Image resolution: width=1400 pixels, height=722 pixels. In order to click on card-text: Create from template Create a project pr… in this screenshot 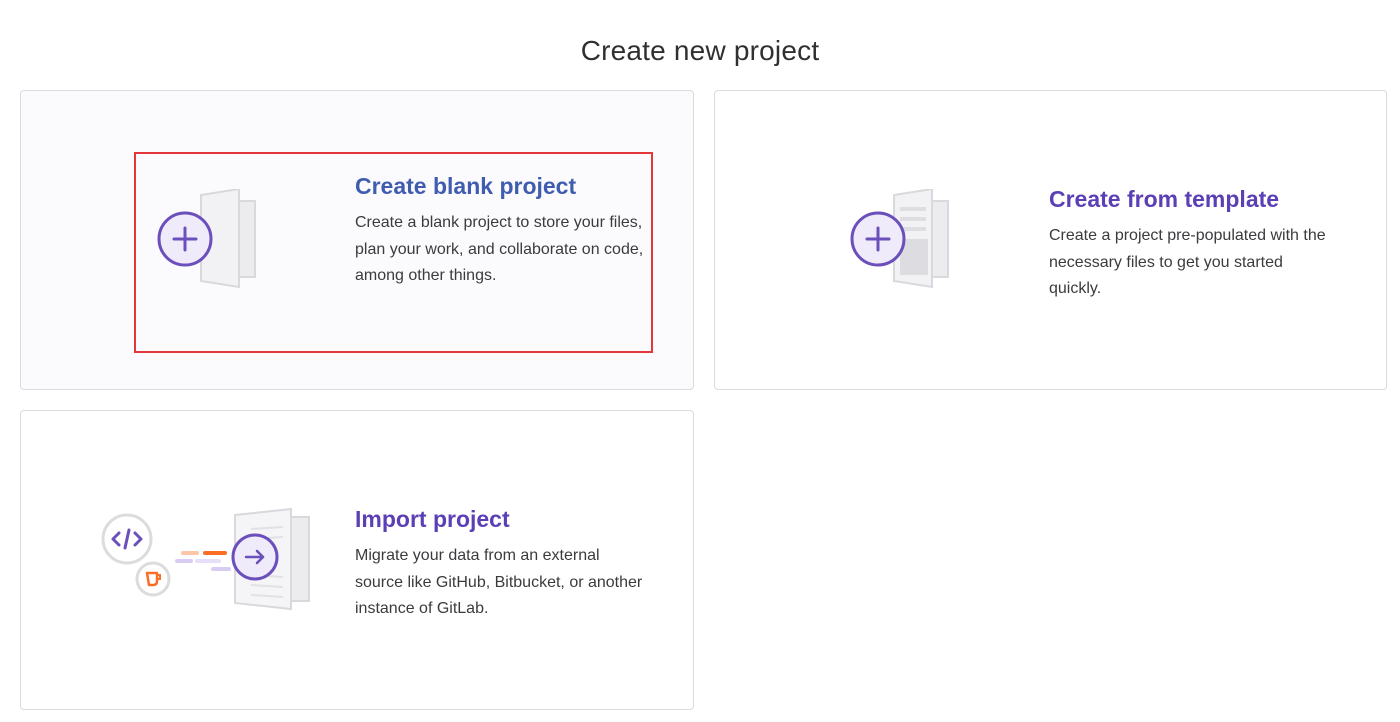, I will do `click(1194, 243)`.